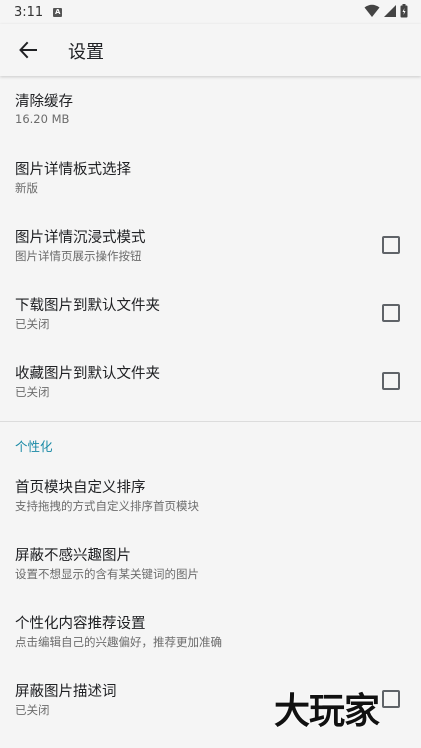 This screenshot has height=748, width=421. I want to click on pref-home-module-sort: 首页模块自定义排序 支持拖拽的方式自定义排序首页模块, so click(210, 496).